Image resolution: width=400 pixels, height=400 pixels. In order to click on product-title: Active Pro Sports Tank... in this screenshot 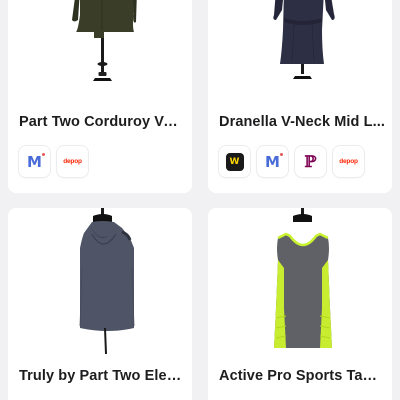, I will do `click(302, 376)`.